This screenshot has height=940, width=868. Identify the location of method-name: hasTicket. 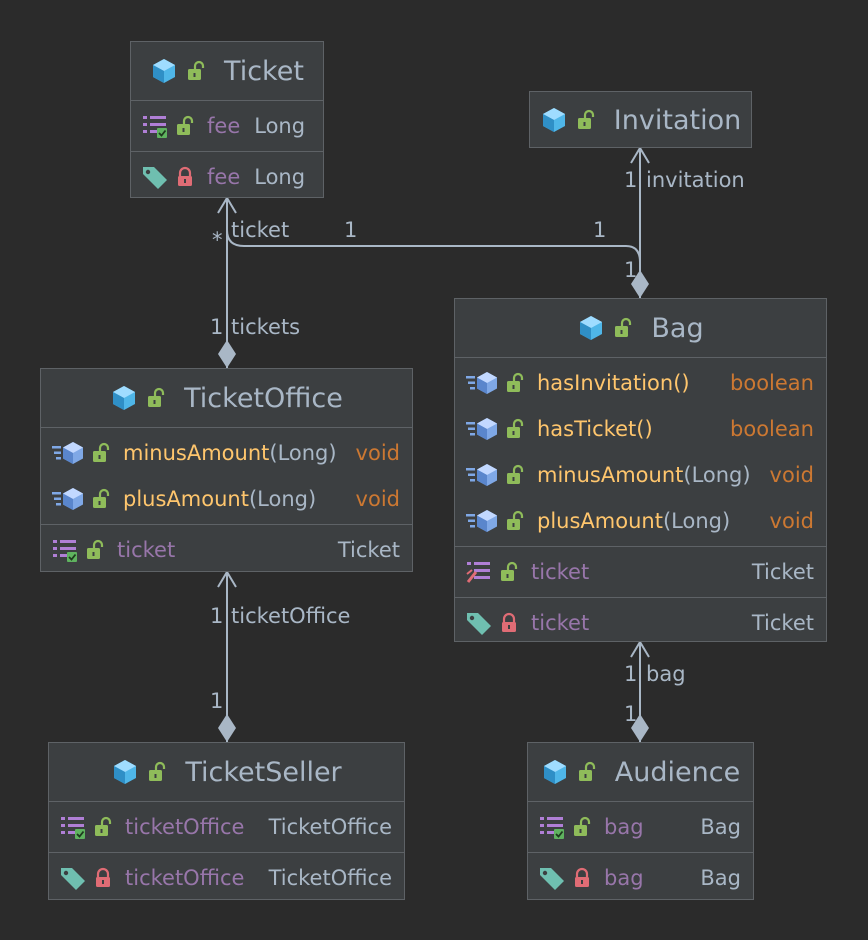
(587, 429).